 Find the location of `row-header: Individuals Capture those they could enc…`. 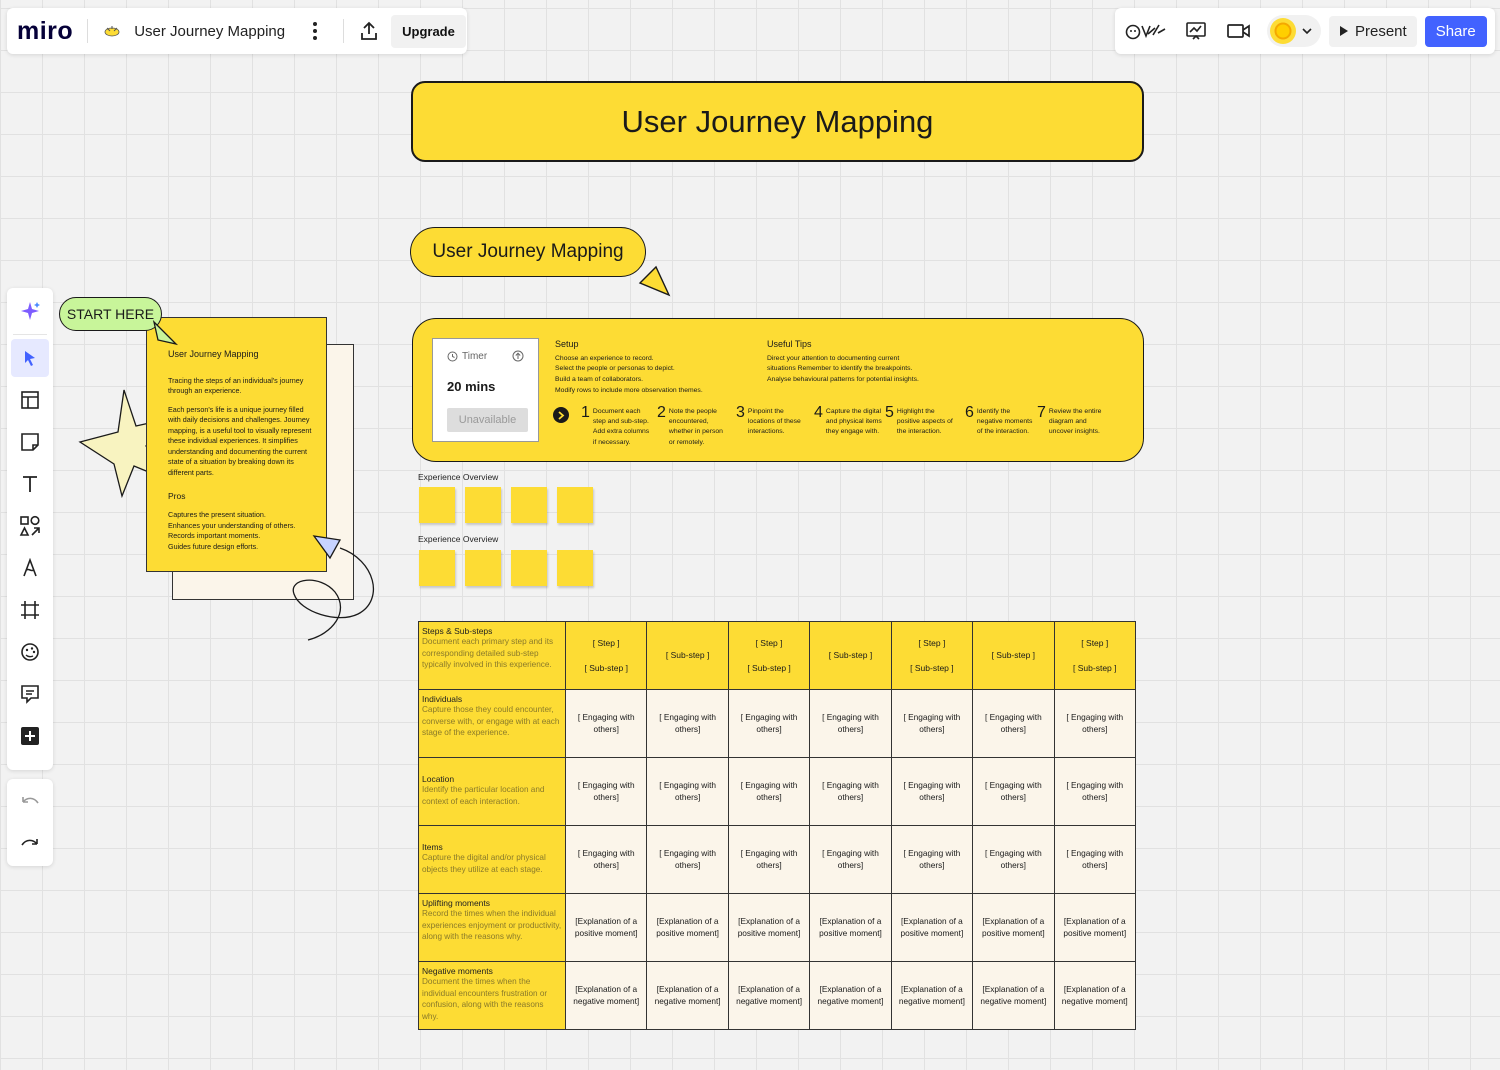

row-header: Individuals Capture those they could enc… is located at coordinates (492, 723).